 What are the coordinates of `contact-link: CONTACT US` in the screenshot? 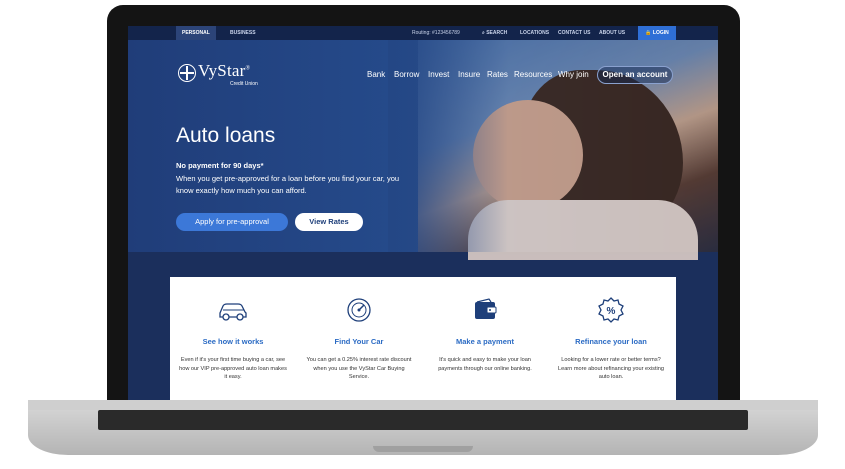 It's located at (574, 33).